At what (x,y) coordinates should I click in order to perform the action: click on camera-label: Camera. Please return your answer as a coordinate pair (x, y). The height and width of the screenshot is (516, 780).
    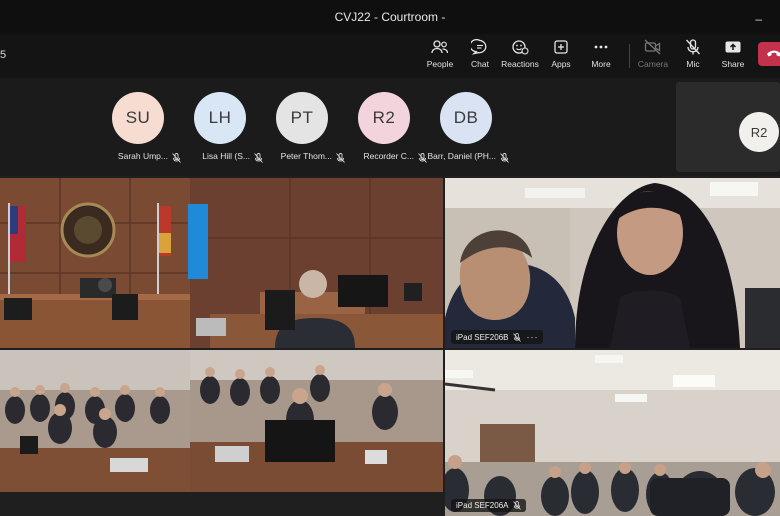
    Looking at the image, I should click on (653, 64).